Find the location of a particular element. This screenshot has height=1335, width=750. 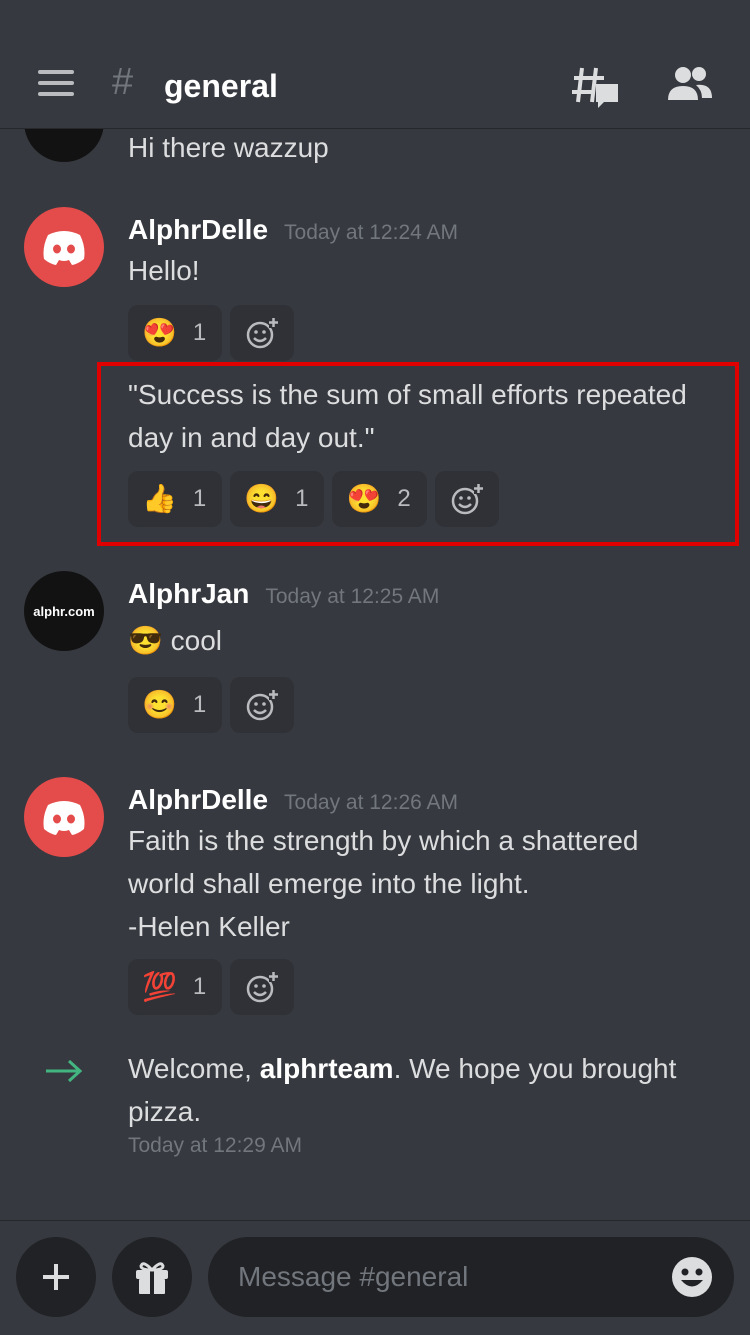

reaction-row: 😊 1 is located at coordinates (211, 705).